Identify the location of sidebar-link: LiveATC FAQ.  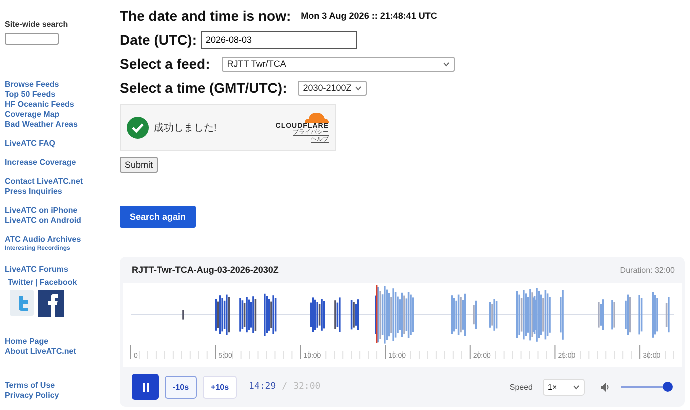
(30, 144).